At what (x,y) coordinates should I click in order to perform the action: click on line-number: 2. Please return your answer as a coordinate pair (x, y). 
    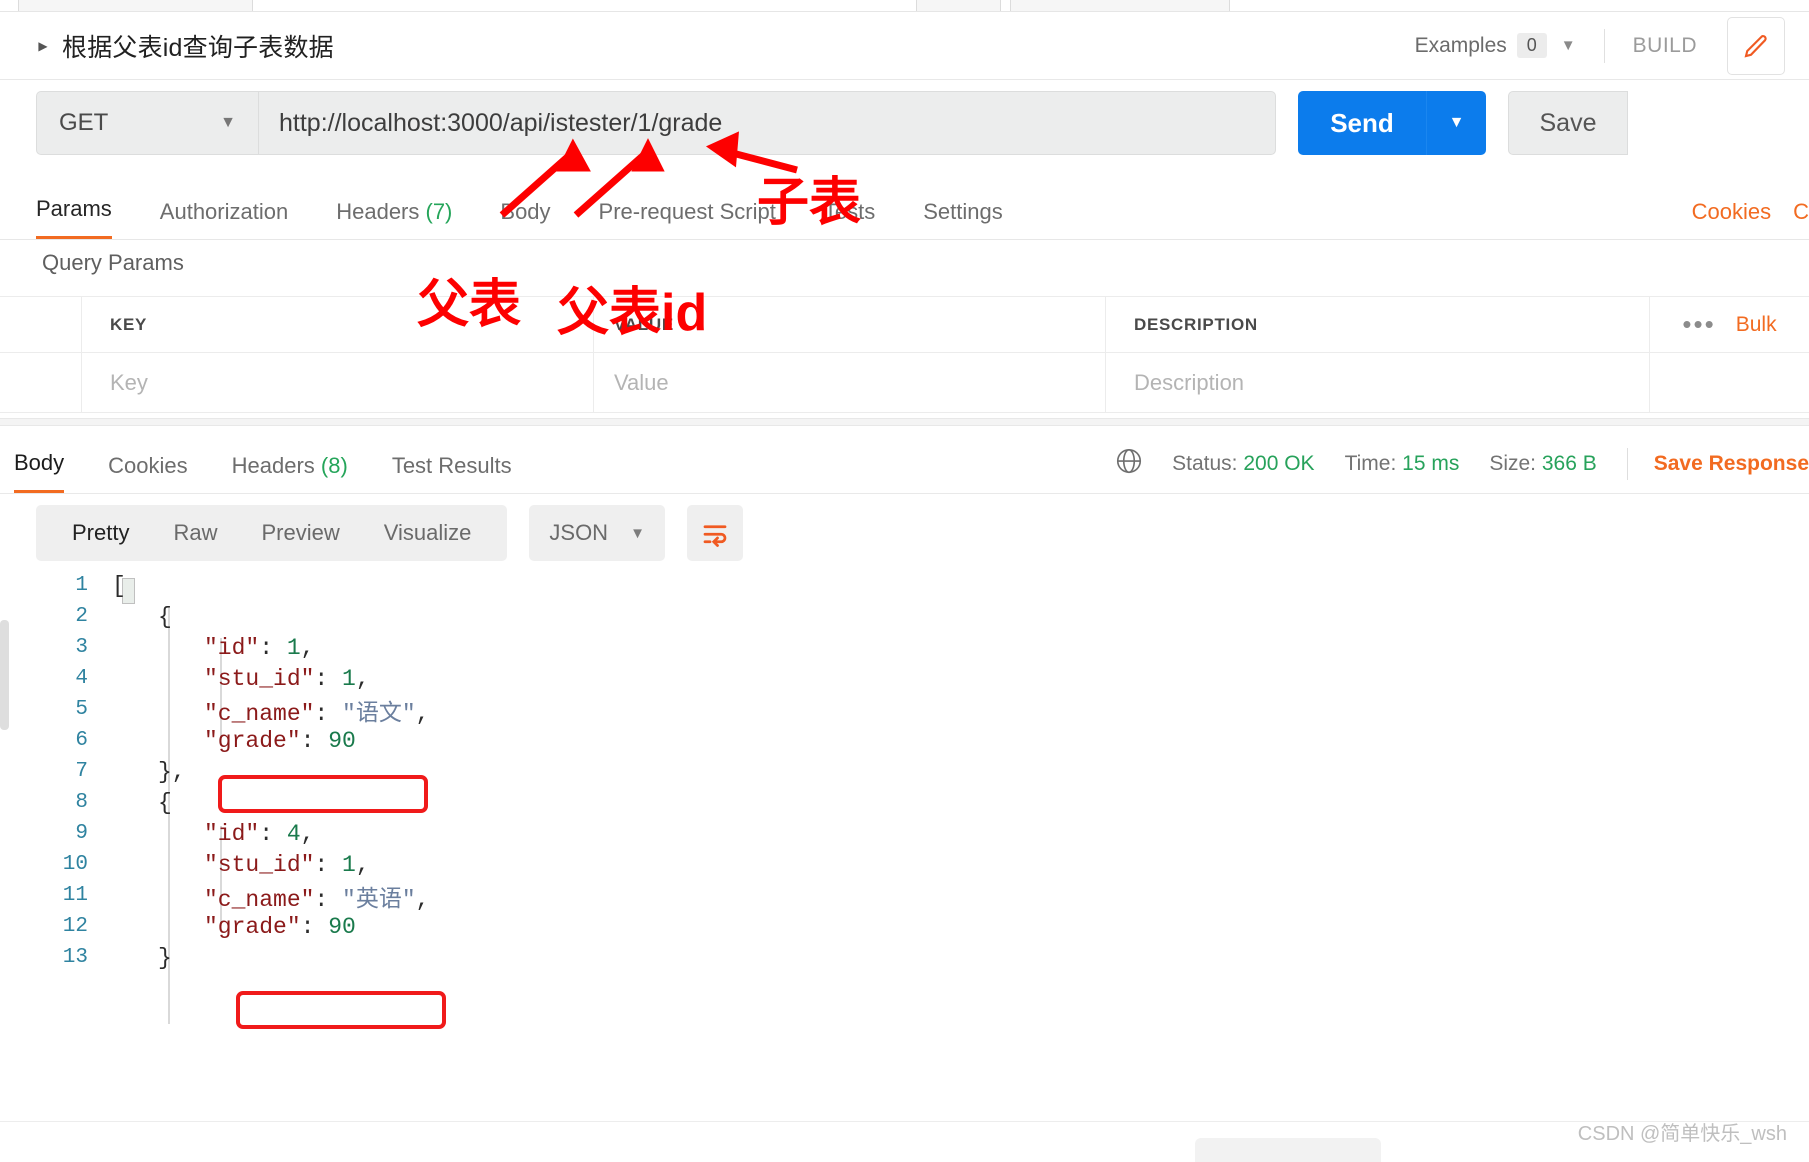
    Looking at the image, I should click on (81, 616).